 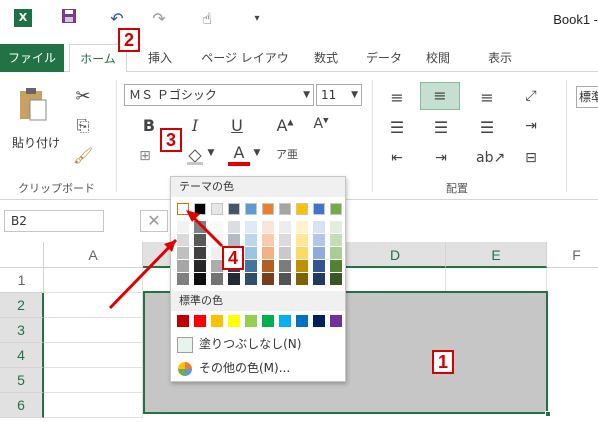 I want to click on annotation-arrows, so click(x=166, y=260).